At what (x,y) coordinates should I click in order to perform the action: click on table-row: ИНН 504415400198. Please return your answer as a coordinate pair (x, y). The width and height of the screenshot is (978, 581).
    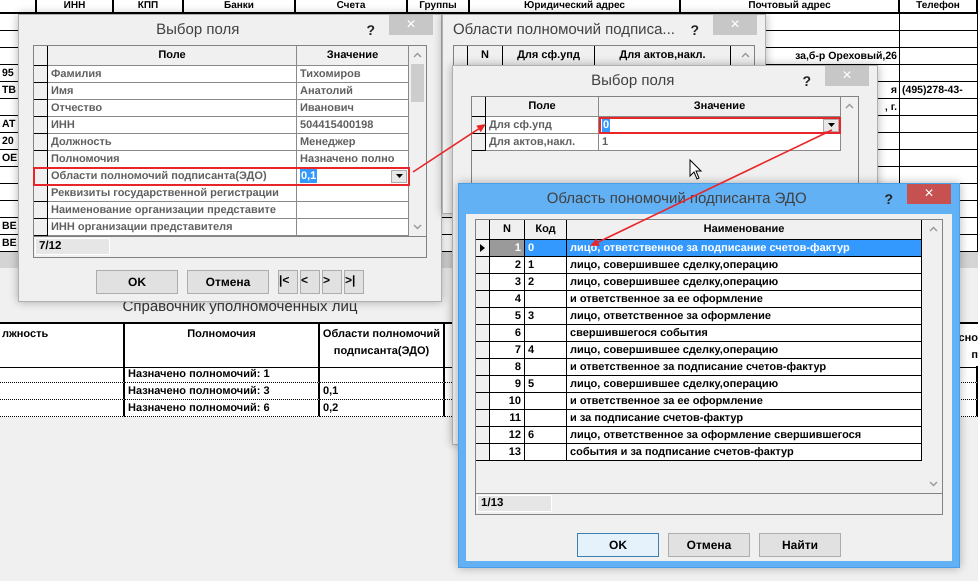
    Looking at the image, I should click on (221, 125).